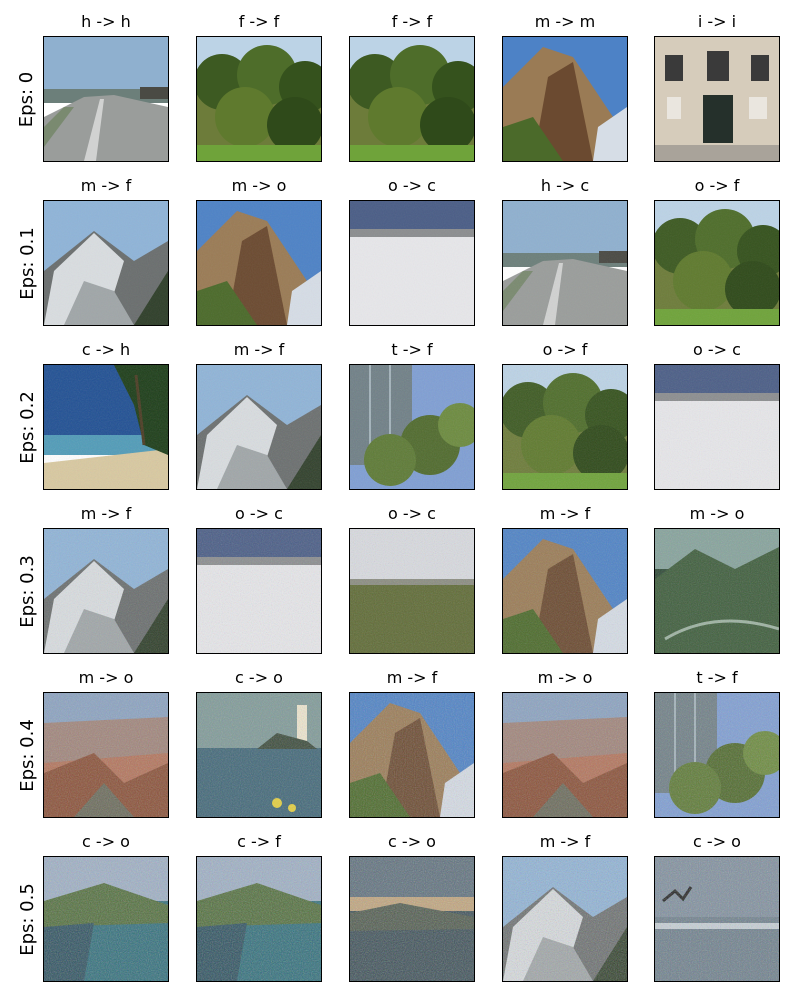  I want to click on grid-cell: m -> m, so click(565, 86).